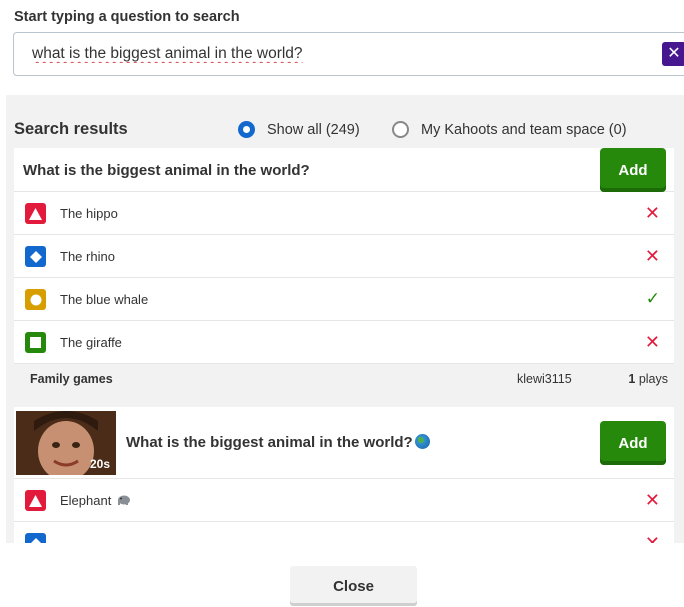  I want to click on answer-text: Elephant, so click(95, 500).